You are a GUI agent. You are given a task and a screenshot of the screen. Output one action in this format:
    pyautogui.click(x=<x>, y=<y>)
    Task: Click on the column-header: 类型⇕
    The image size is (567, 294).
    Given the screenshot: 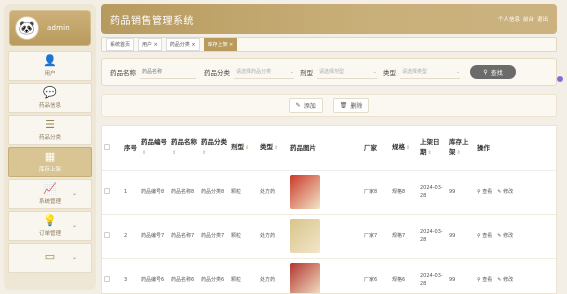 What is the action you would take?
    pyautogui.click(x=273, y=148)
    